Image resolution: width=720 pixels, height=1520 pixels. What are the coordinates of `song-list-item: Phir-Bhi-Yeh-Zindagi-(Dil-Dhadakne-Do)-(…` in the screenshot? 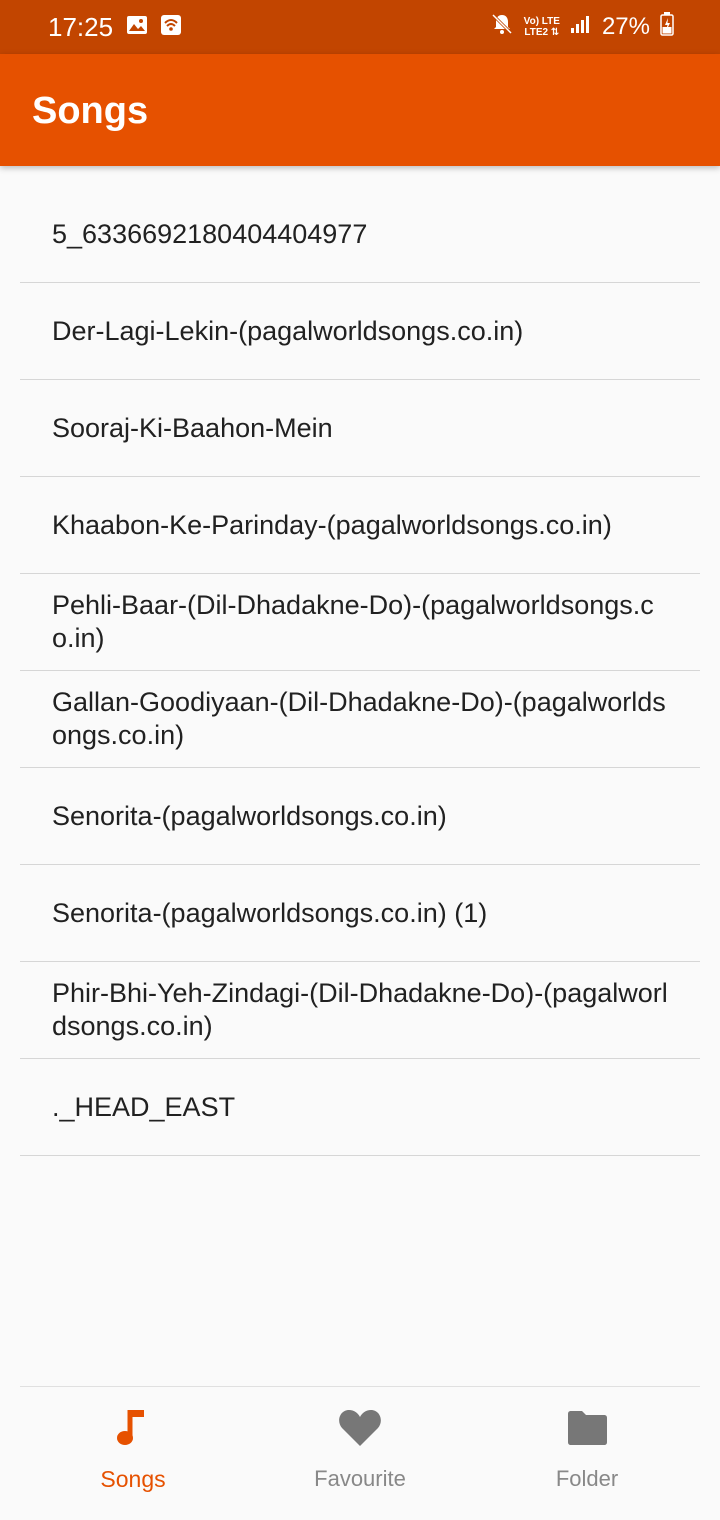 It's located at (360, 1010).